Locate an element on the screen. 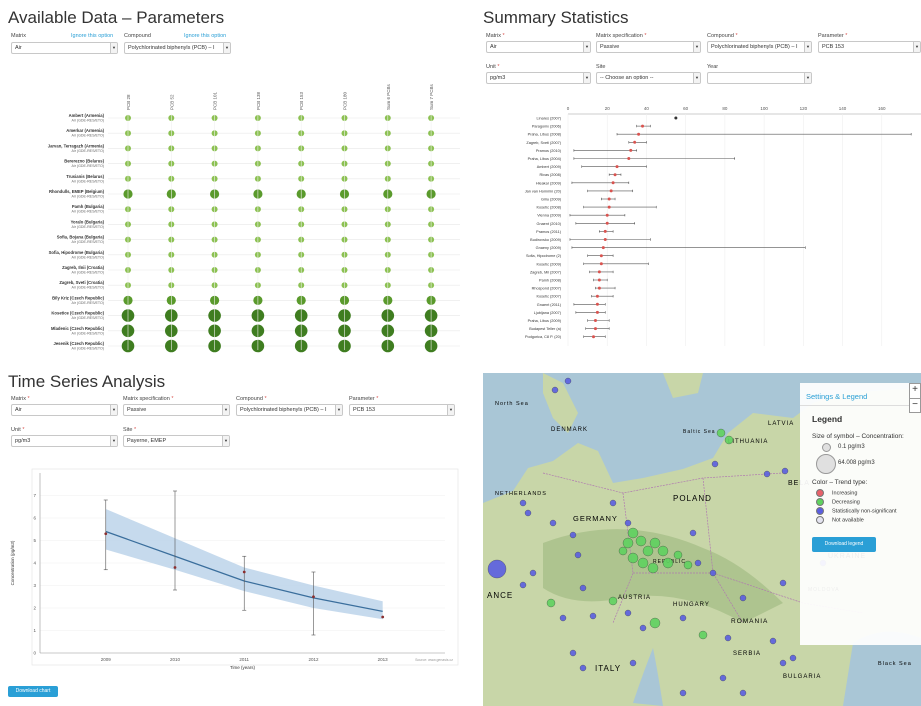 The width and height of the screenshot is (921, 706). summary-unit-label: Unit * is located at coordinates (493, 67).